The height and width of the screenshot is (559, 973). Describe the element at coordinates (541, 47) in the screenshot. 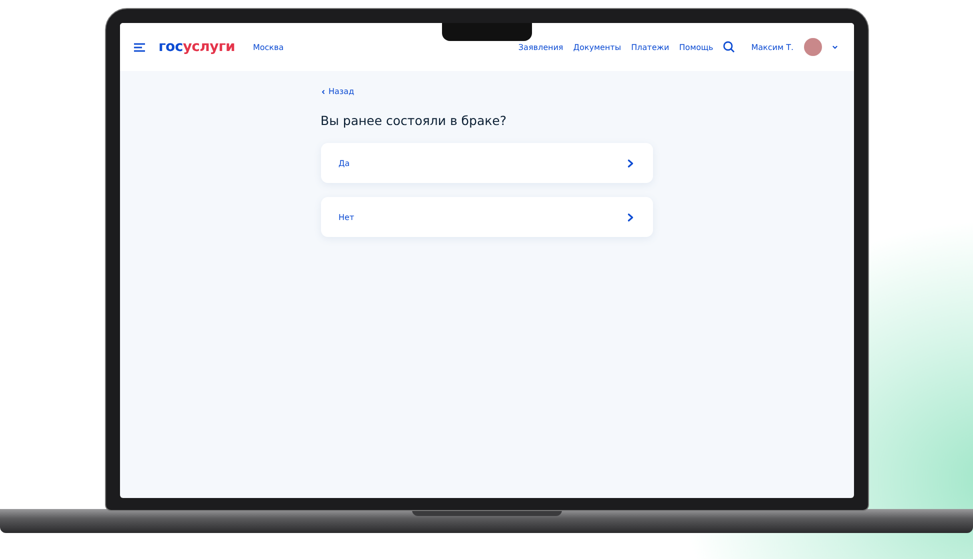

I see `nav-link: Заявления` at that location.